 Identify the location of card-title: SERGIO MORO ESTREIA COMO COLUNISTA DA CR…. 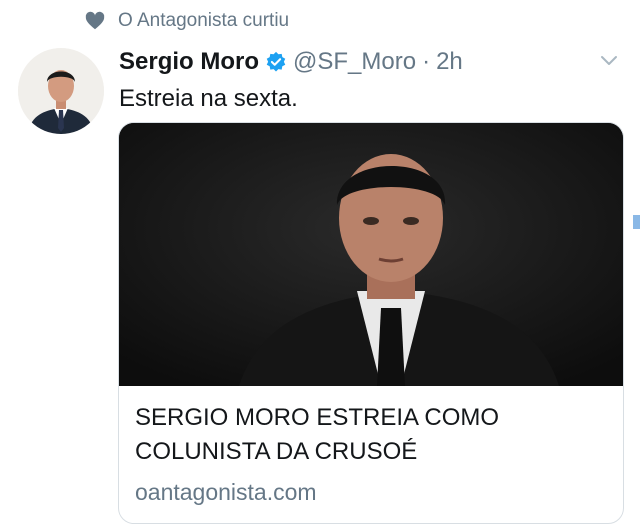
(370, 435).